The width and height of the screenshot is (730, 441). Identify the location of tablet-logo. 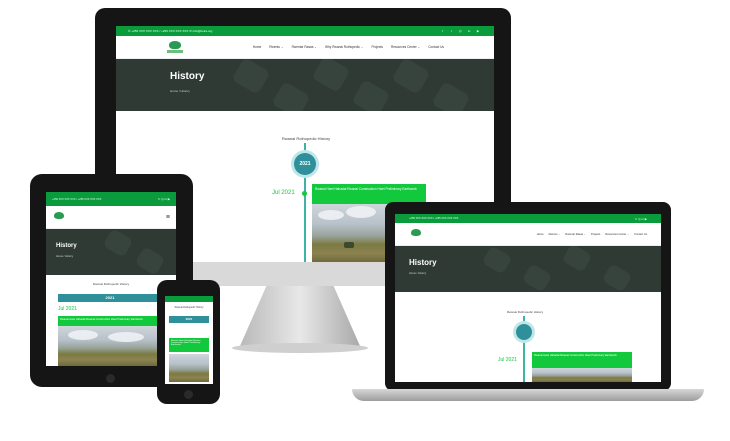
(59, 217).